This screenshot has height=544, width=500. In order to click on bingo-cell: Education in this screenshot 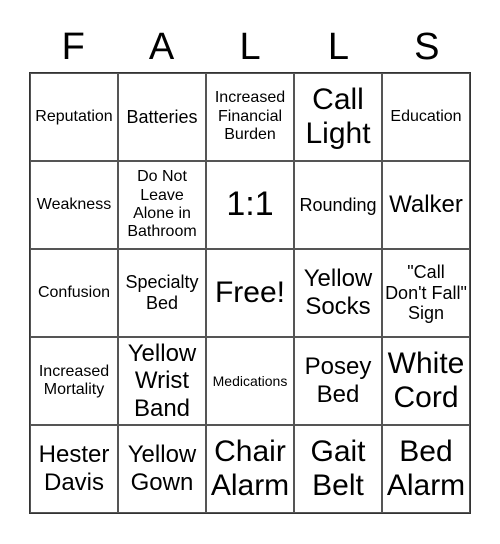, I will do `click(426, 117)`.